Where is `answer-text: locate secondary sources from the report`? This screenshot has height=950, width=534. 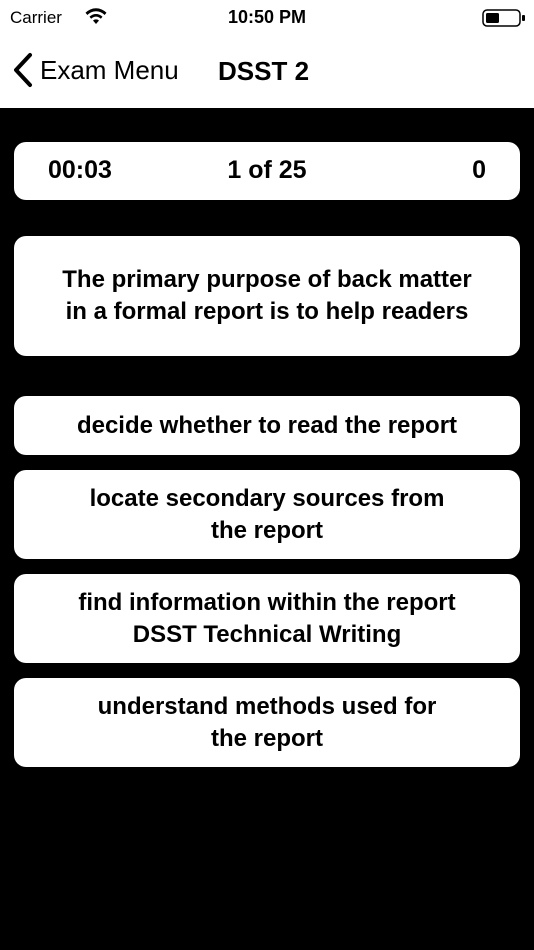 answer-text: locate secondary sources from the report is located at coordinates (267, 515).